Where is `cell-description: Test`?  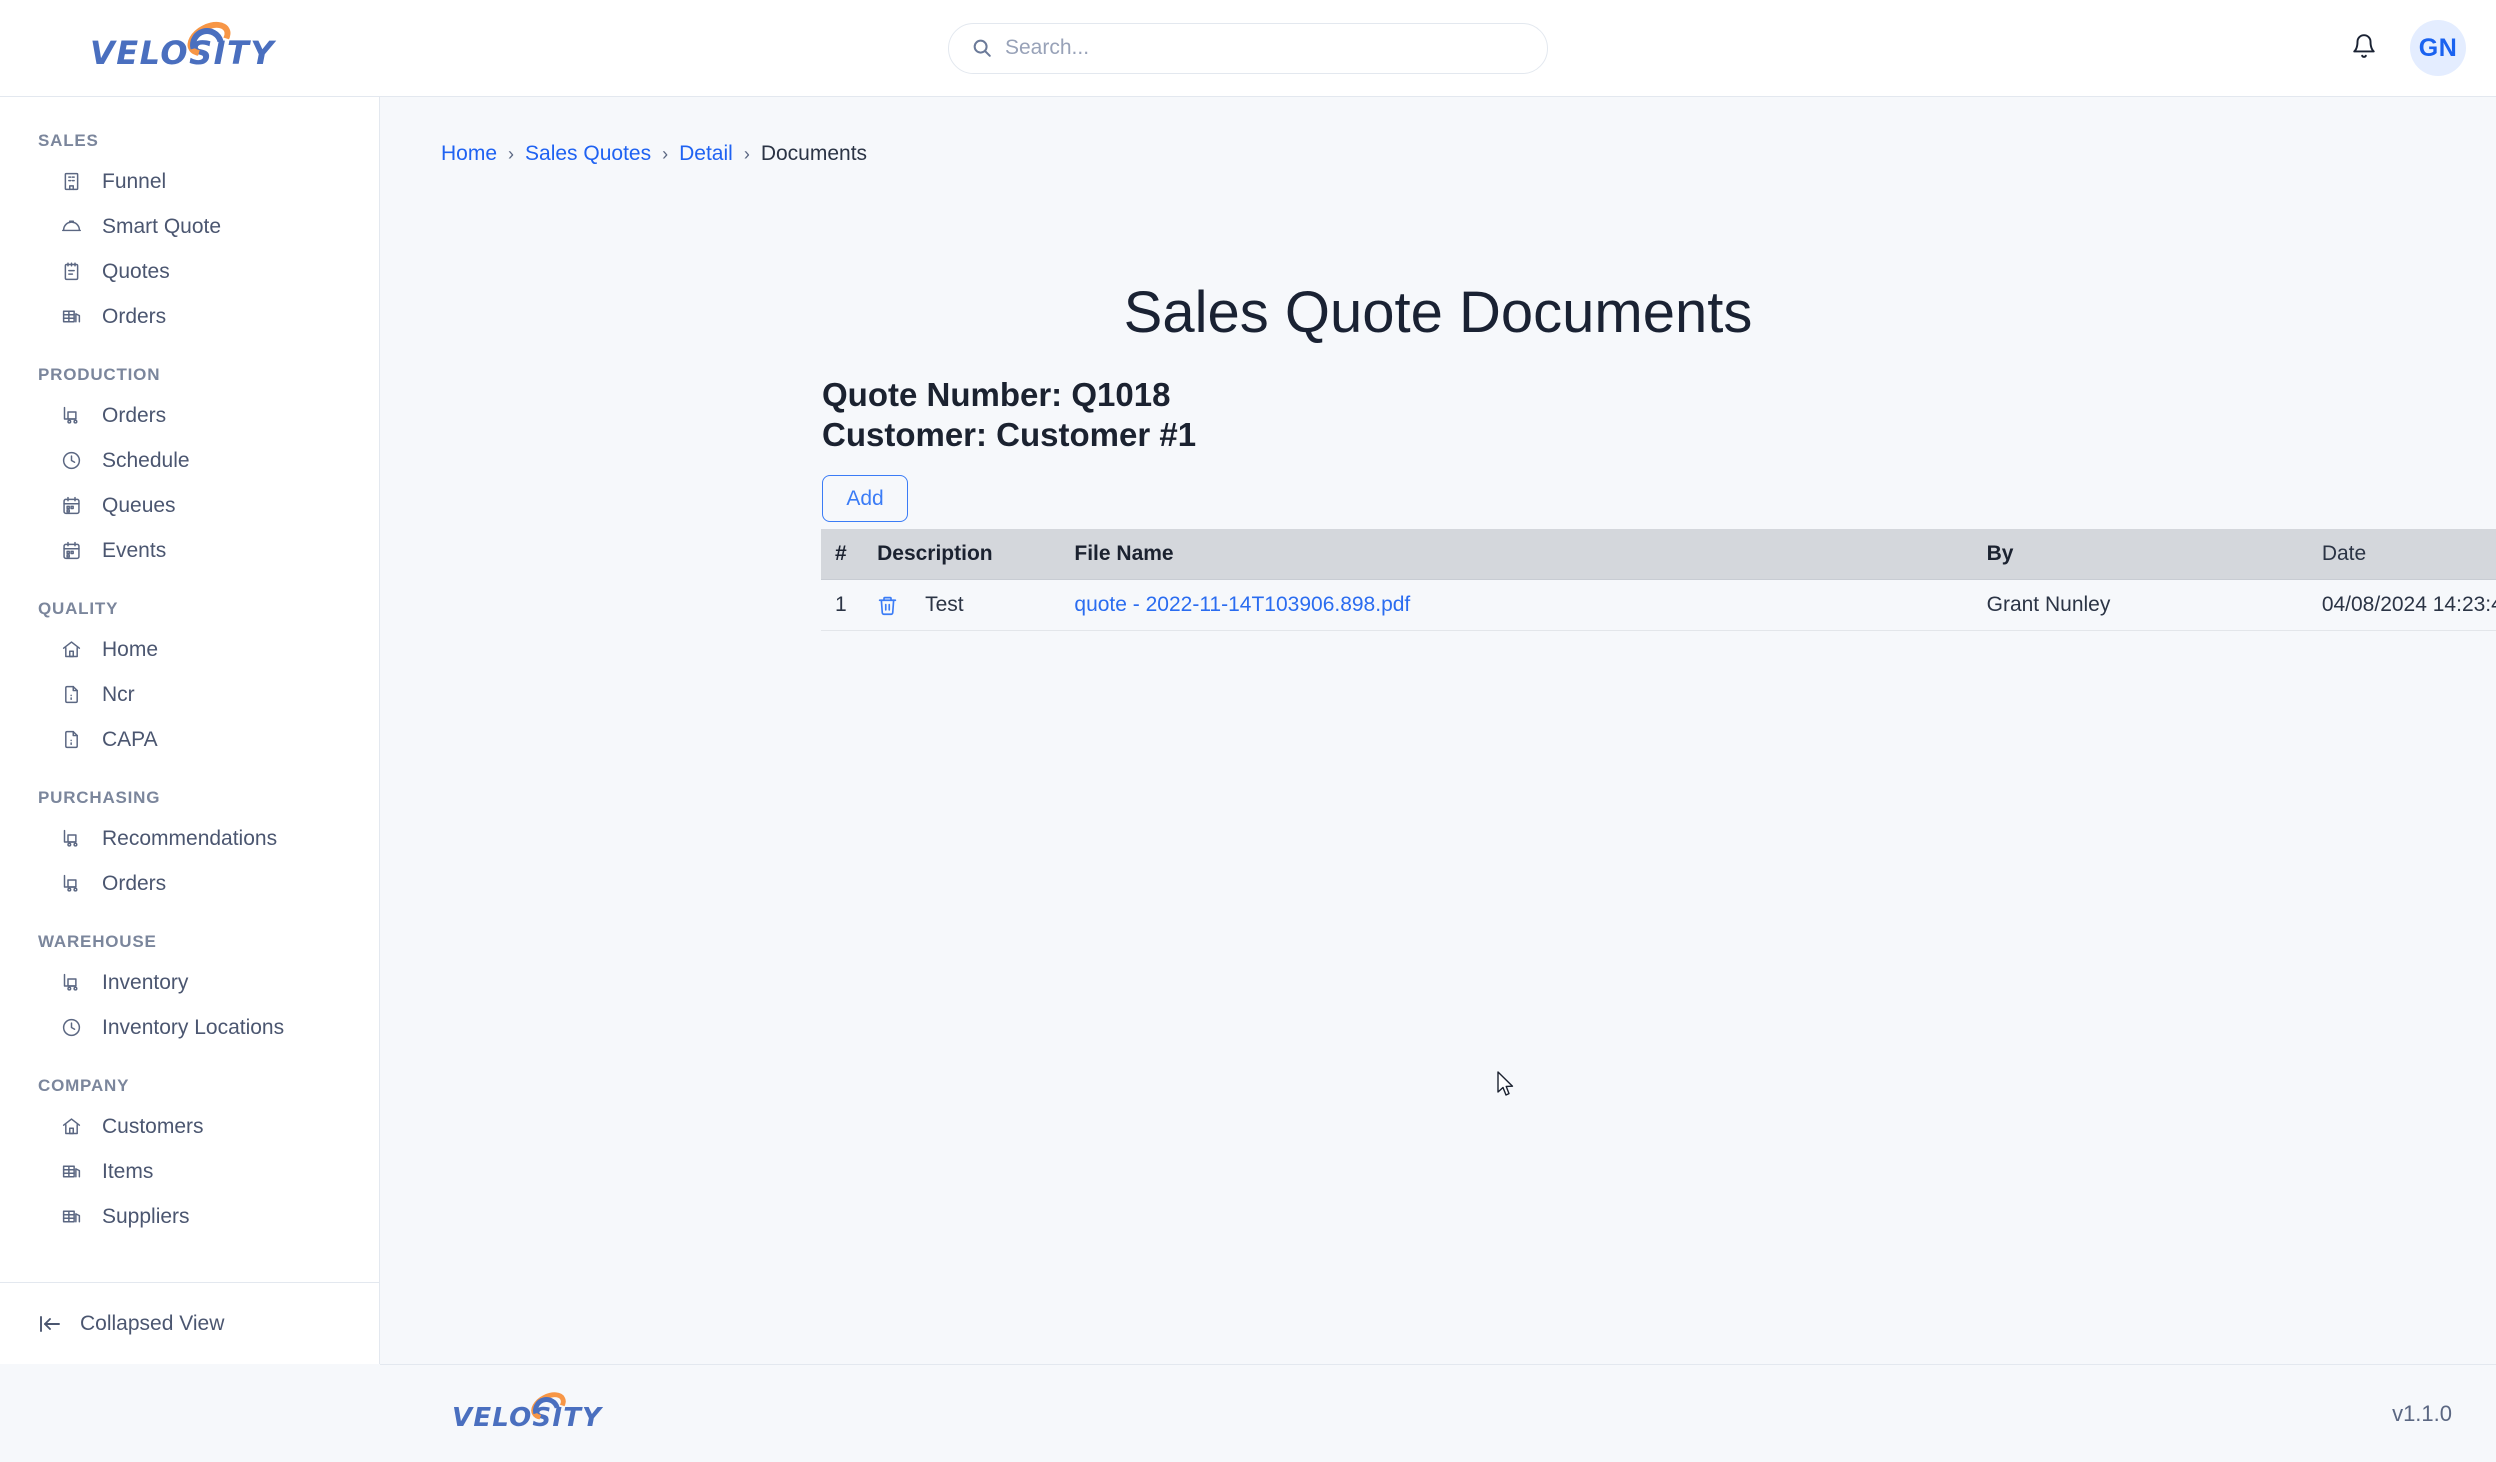
cell-description: Test is located at coordinates (962, 605).